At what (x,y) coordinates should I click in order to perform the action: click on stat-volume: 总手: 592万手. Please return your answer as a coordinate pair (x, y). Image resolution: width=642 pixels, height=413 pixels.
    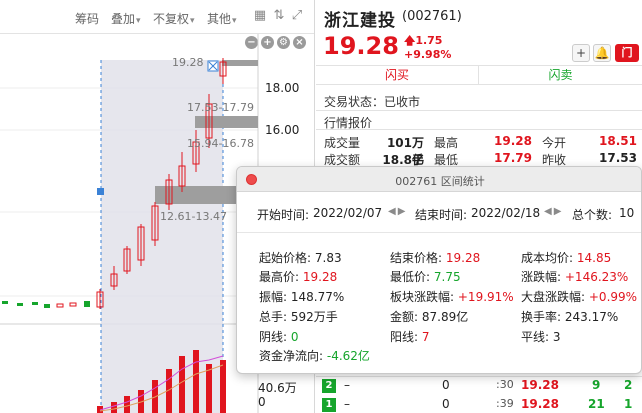
    Looking at the image, I should click on (298, 316).